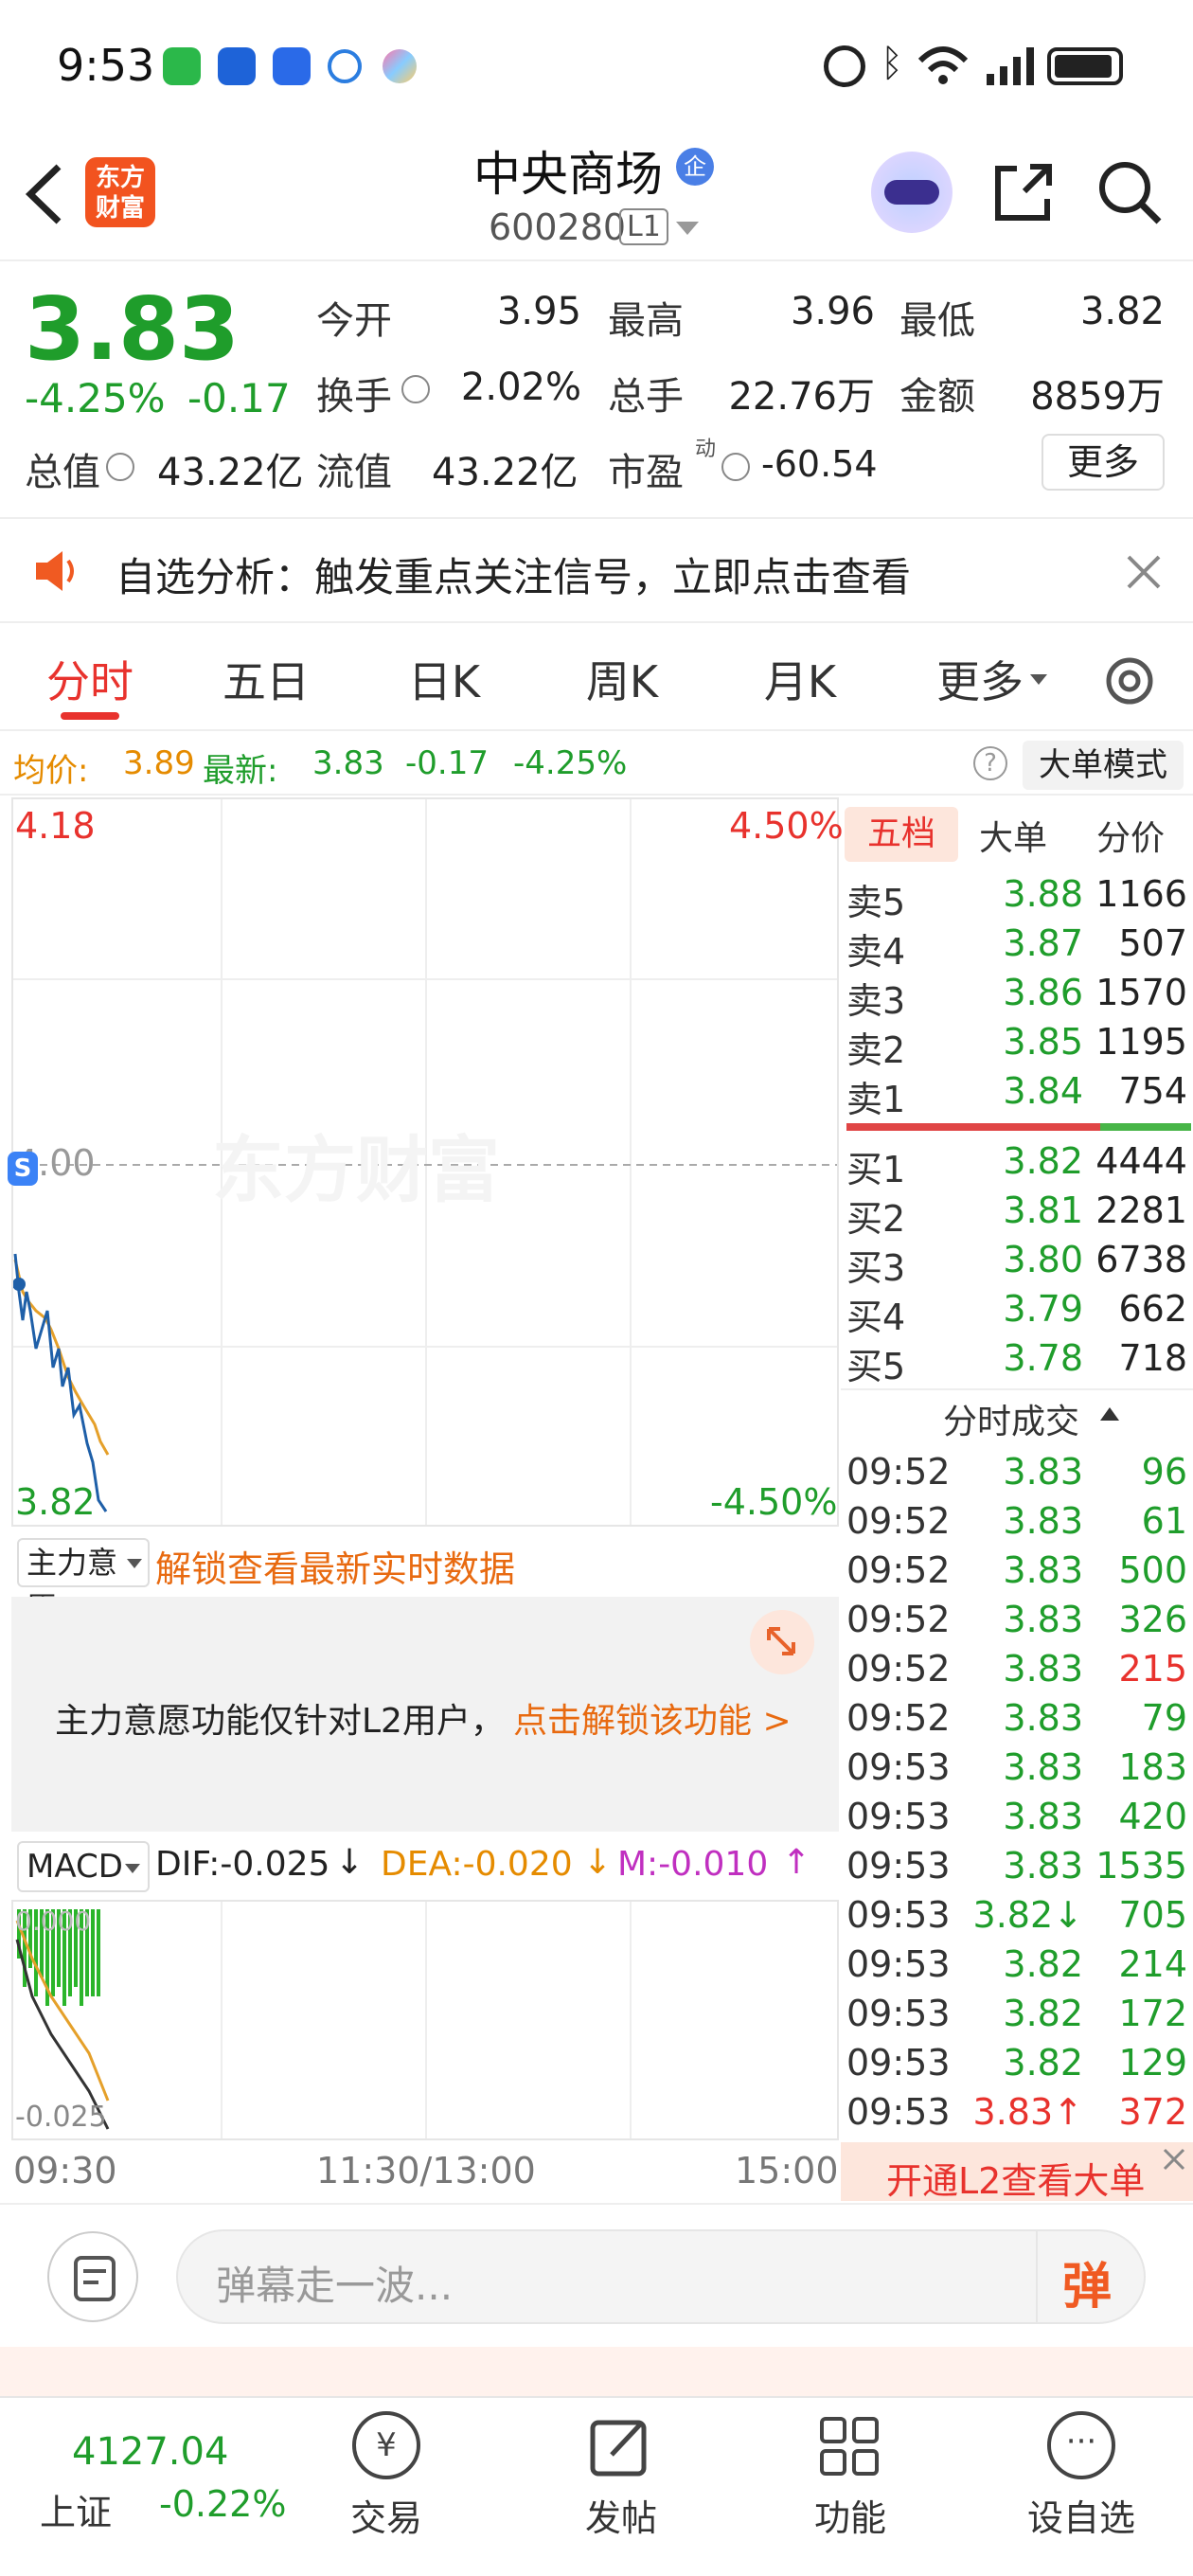 Image resolution: width=1193 pixels, height=2576 pixels. What do you see at coordinates (1016, 898) in the screenshot?
I see `ask-row: 卖5 3.88 1166` at bounding box center [1016, 898].